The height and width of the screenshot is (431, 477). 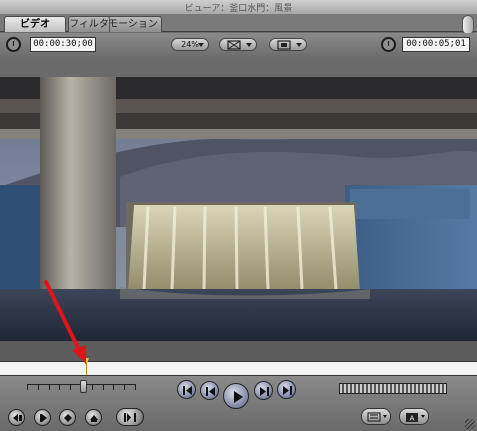 I want to click on zoom-label: 24%, so click(x=190, y=44).